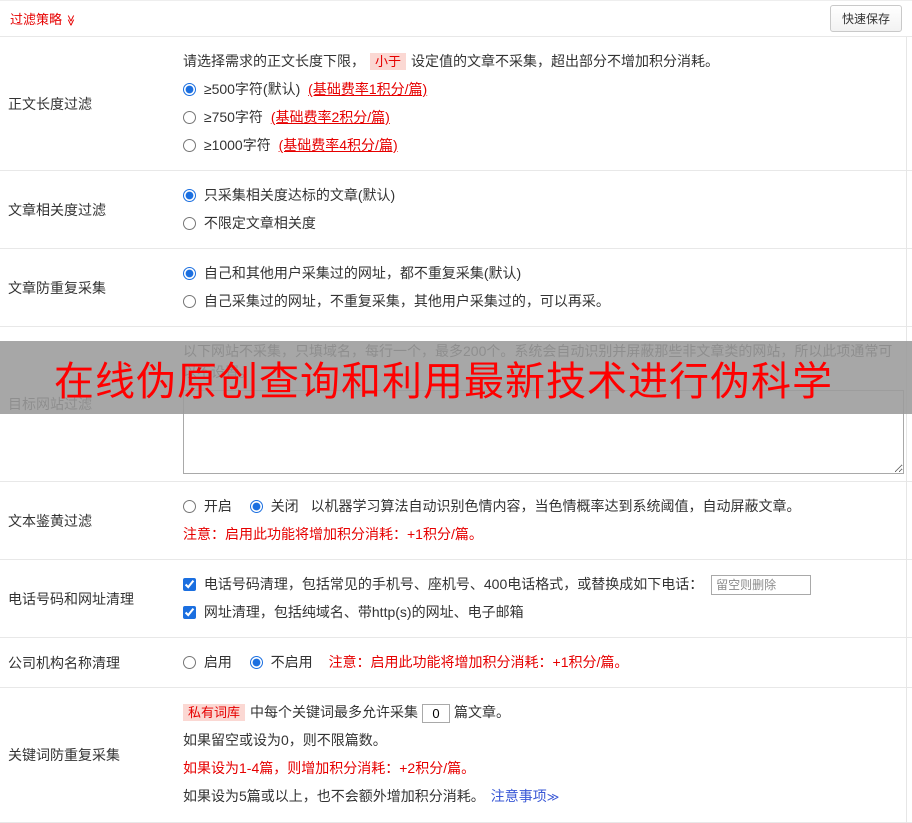 The width and height of the screenshot is (912, 823). I want to click on radio-option-porn-on: 开启, so click(209, 506).